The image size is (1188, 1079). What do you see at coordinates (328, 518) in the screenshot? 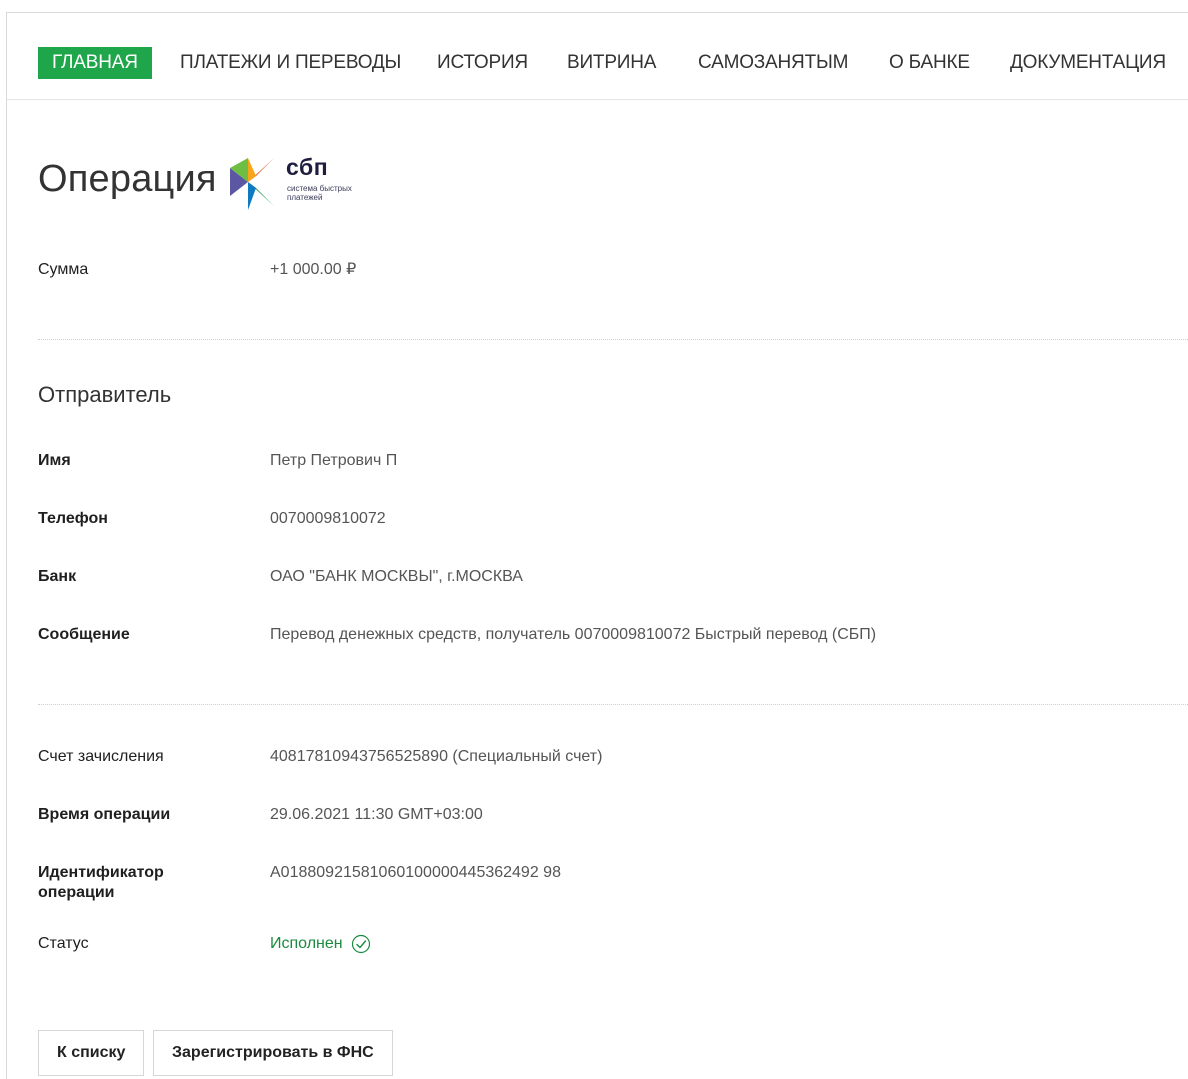
I see `sender-phone-value: 0070009810072` at bounding box center [328, 518].